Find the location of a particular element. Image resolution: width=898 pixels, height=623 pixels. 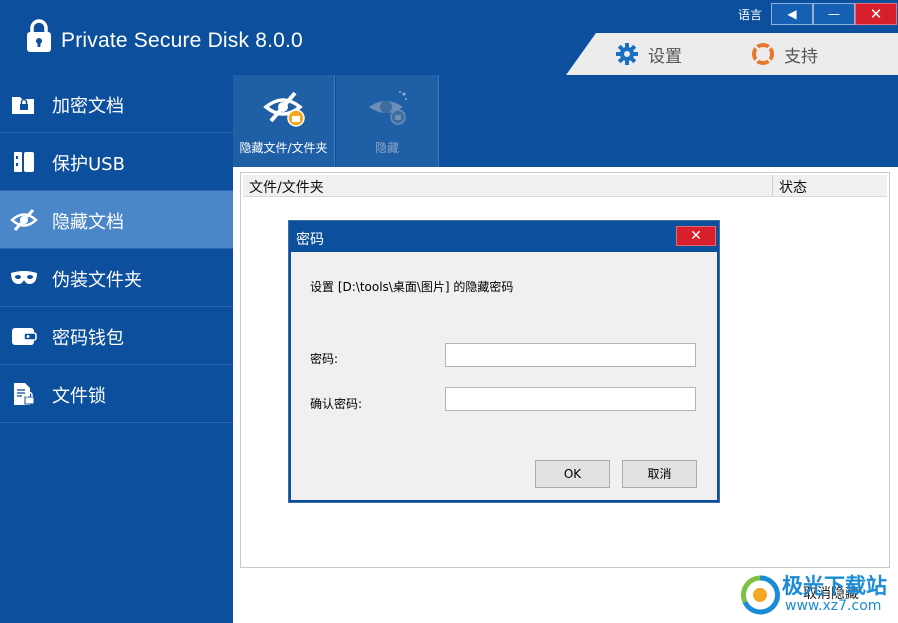

table-header: 文件/文件夹 状态 is located at coordinates (565, 186).